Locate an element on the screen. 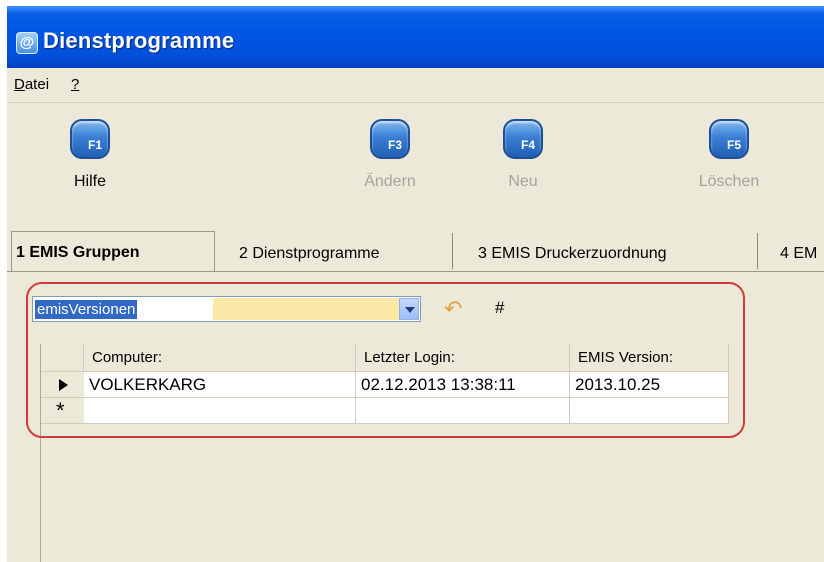  tab-emis-gruppen-label: 1 EMIS Gruppen is located at coordinates (78, 252).